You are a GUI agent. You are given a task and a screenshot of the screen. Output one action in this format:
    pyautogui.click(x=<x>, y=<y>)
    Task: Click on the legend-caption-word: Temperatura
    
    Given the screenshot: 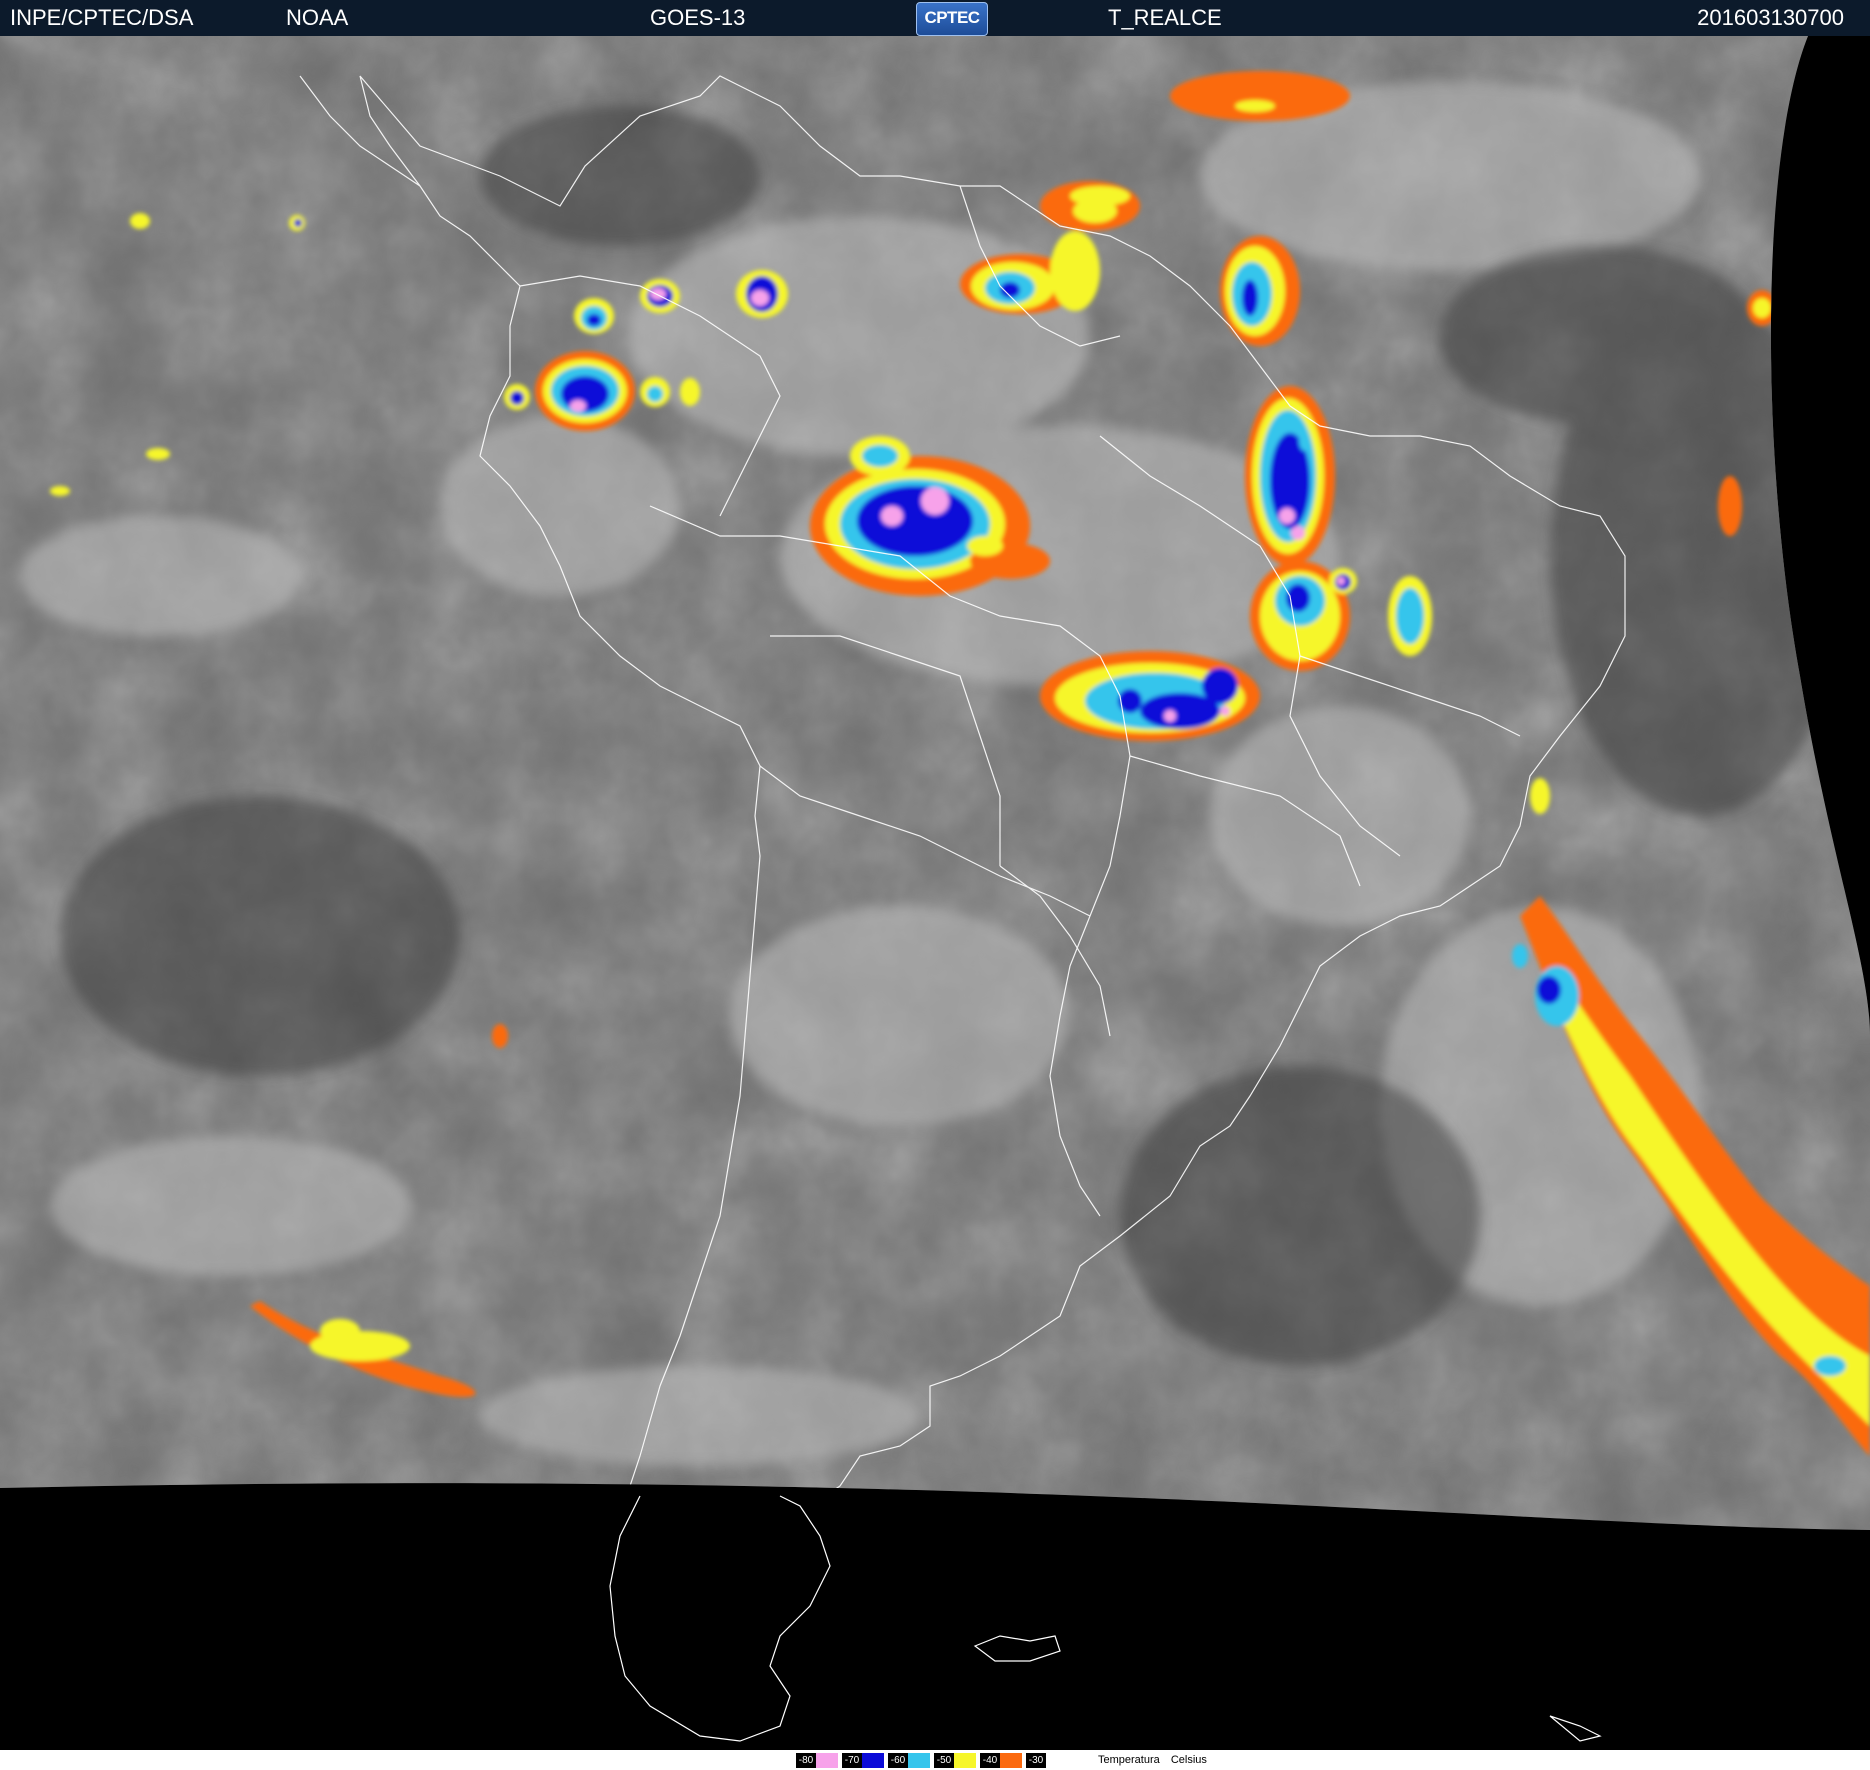 What is the action you would take?
    pyautogui.click(x=1129, y=1760)
    